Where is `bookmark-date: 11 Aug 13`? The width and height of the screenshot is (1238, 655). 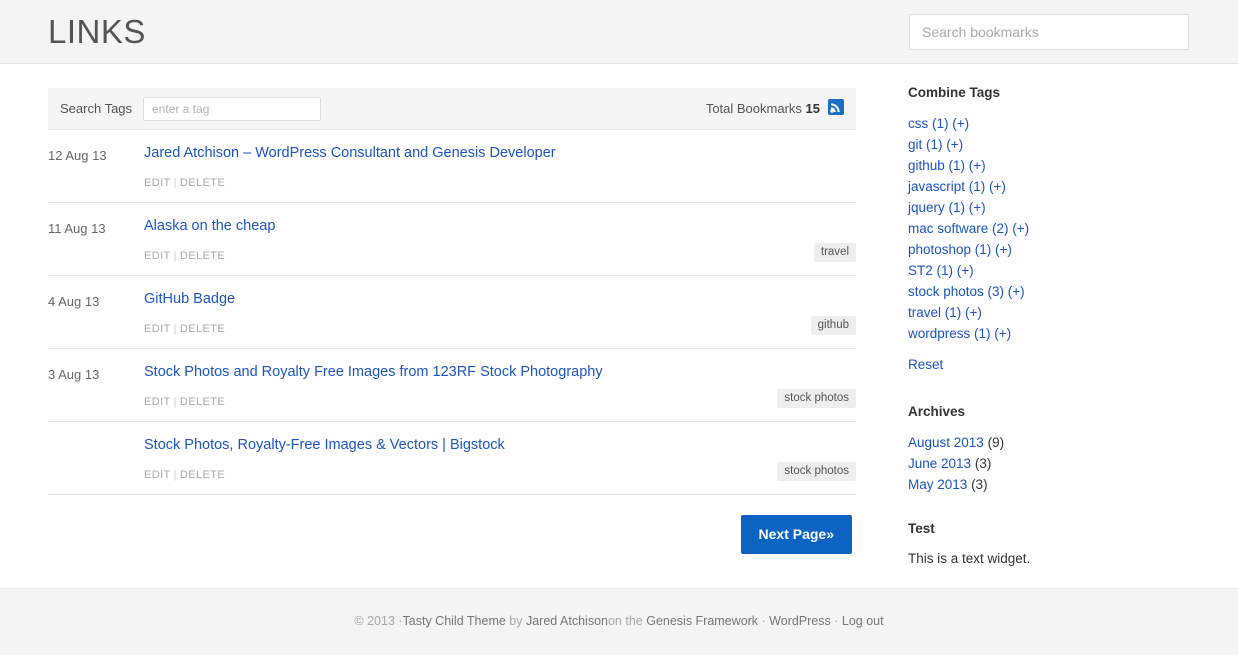
bookmark-date: 11 Aug 13 is located at coordinates (77, 228).